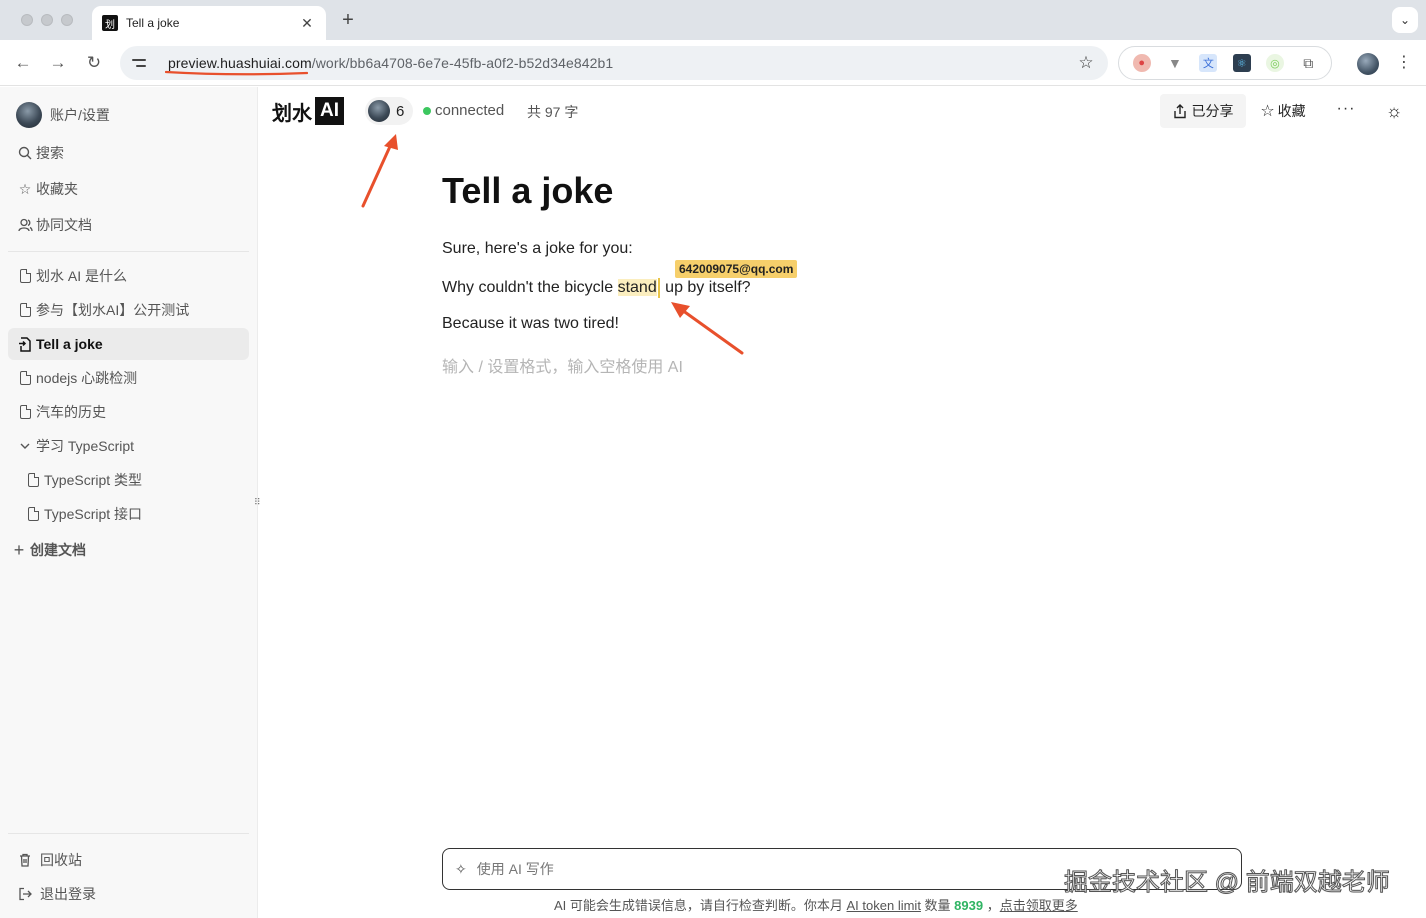 The image size is (1426, 918). What do you see at coordinates (128, 153) in the screenshot?
I see `sidebar-item-search: 搜索` at bounding box center [128, 153].